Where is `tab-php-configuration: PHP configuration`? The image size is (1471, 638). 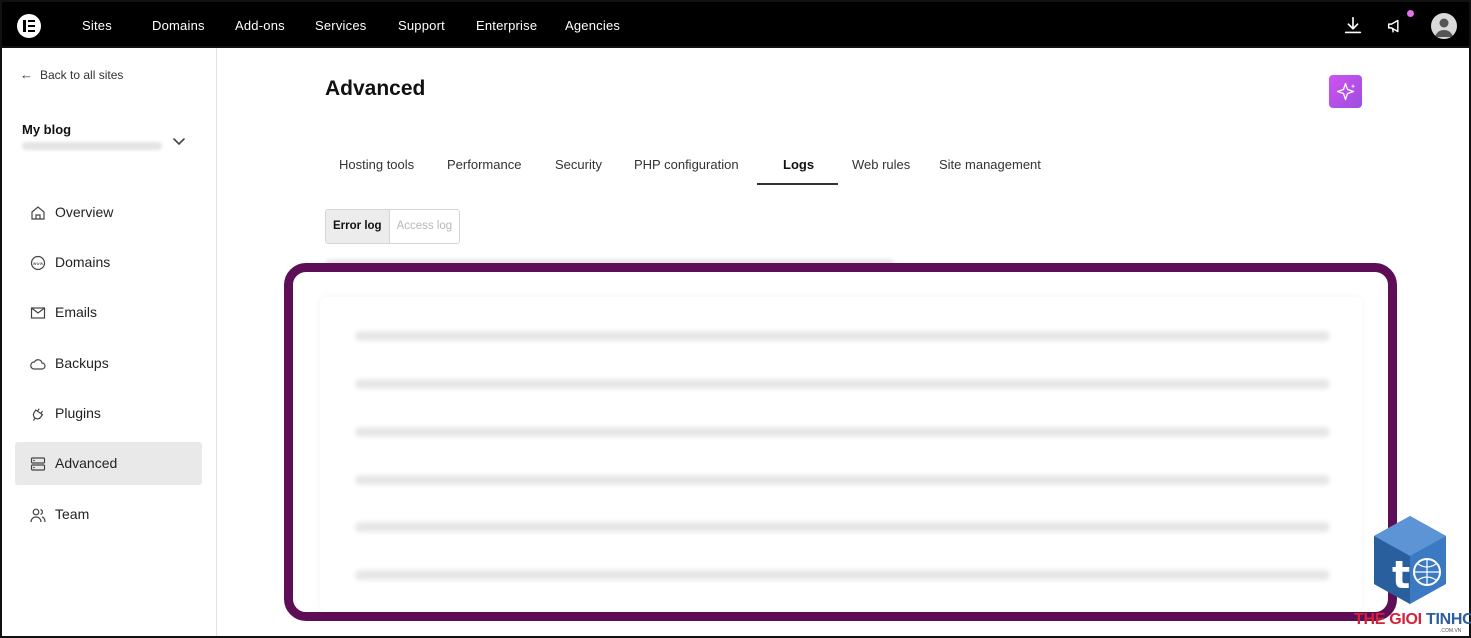 tab-php-configuration: PHP configuration is located at coordinates (686, 169).